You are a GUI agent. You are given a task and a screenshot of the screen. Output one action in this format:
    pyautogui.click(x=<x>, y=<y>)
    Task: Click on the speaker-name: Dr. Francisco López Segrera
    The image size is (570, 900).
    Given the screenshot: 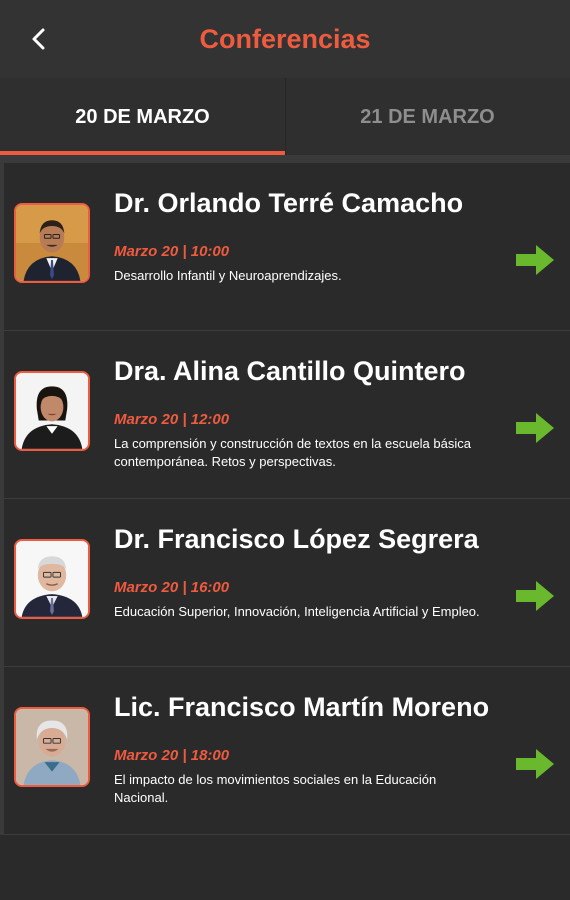 What is the action you would take?
    pyautogui.click(x=296, y=539)
    